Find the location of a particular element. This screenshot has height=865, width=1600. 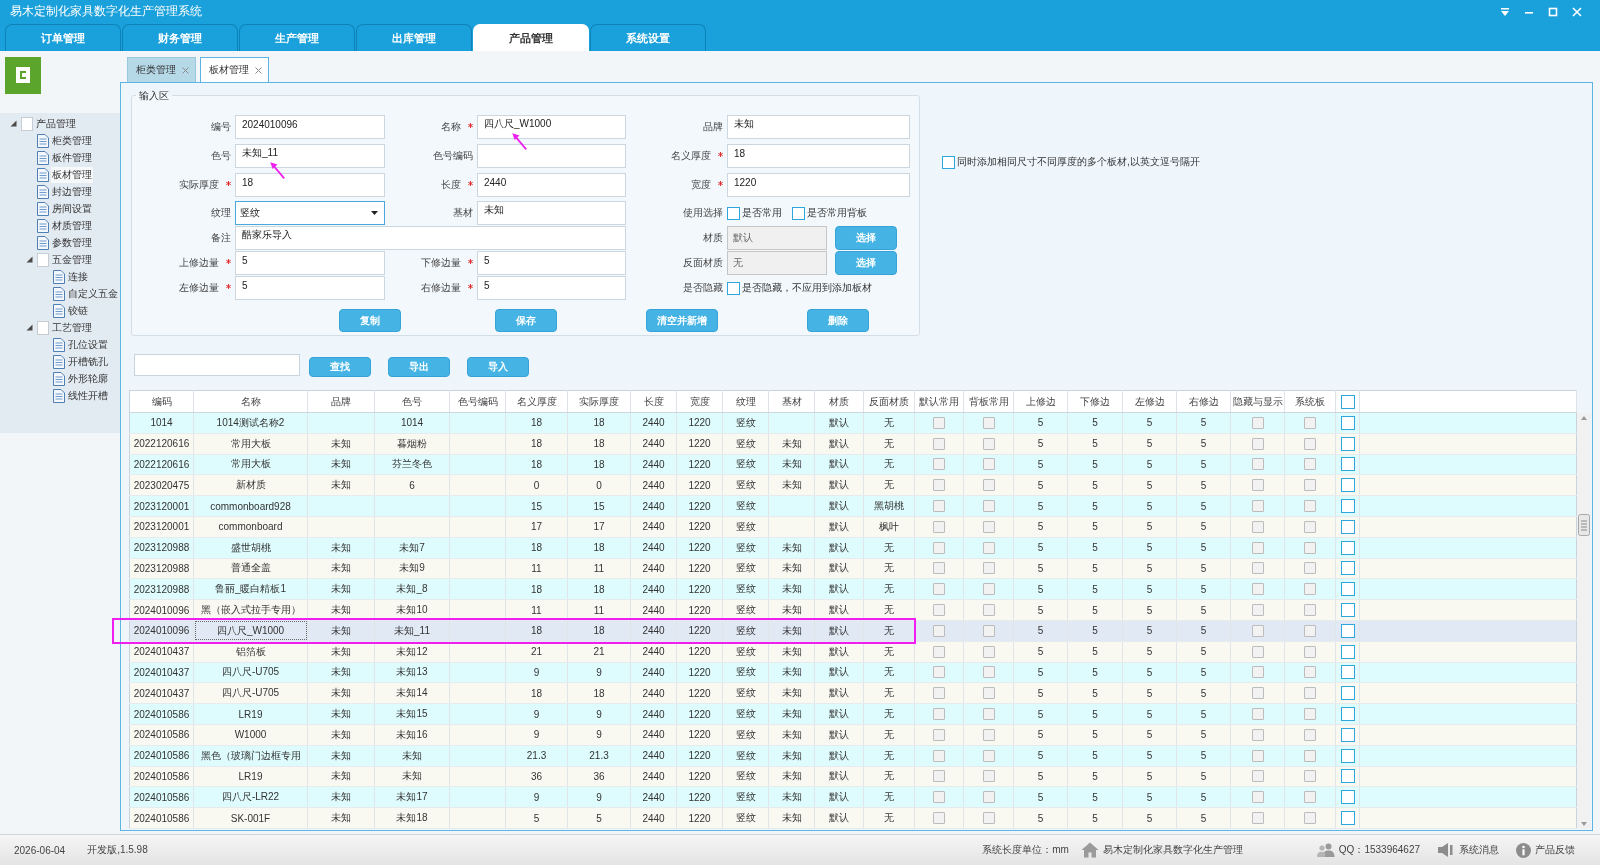

table-row: 2024010437 四八尺-U705 未知 未知13 9 9 2440 1220 竖纹 未知 默认 无 5 5 5 5 is located at coordinates (853, 672).